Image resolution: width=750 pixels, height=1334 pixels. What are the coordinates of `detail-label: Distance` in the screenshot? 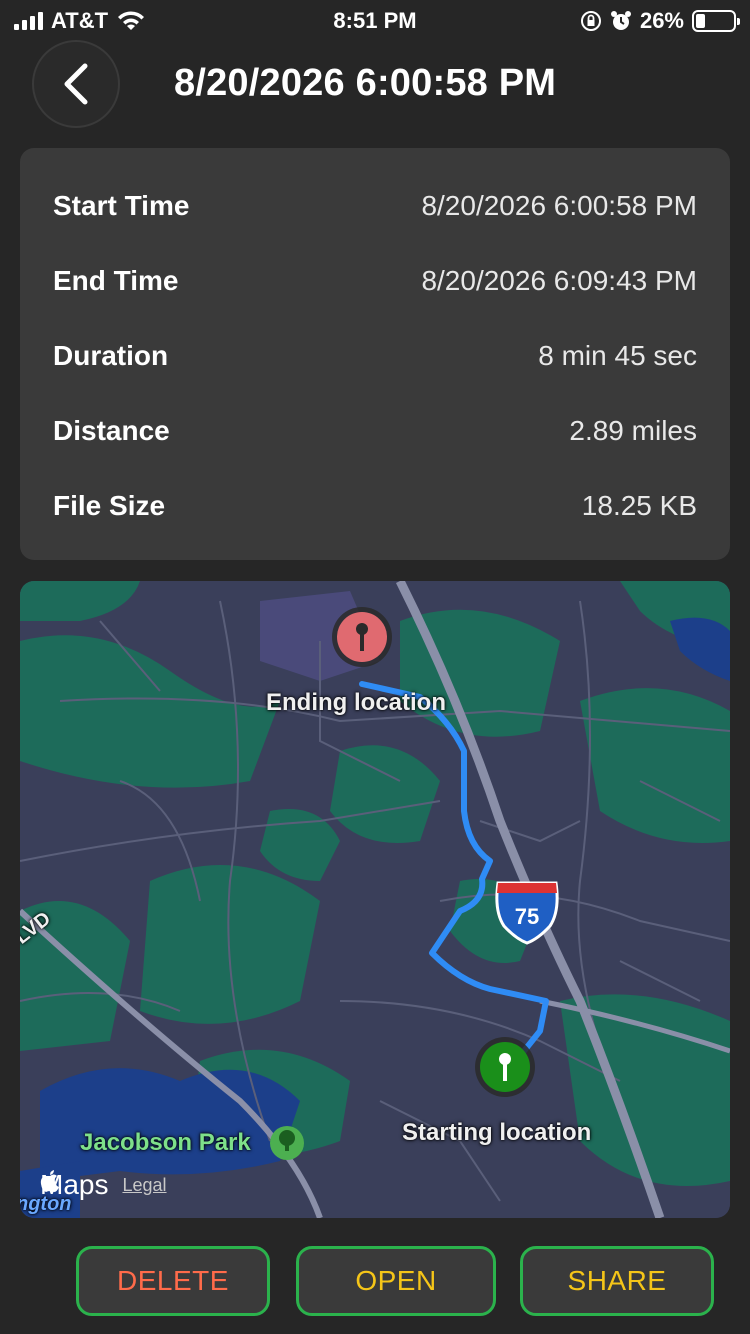 It's located at (111, 430).